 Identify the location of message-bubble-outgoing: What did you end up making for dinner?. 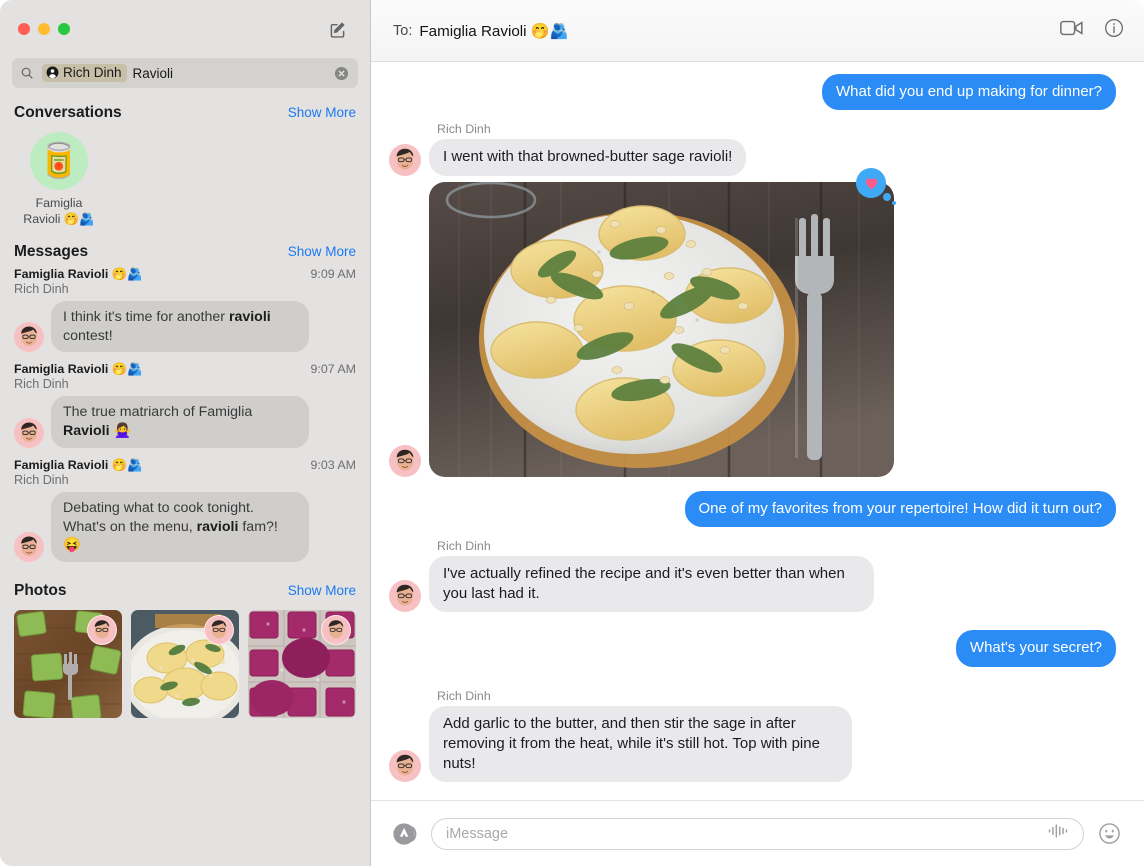
(969, 92).